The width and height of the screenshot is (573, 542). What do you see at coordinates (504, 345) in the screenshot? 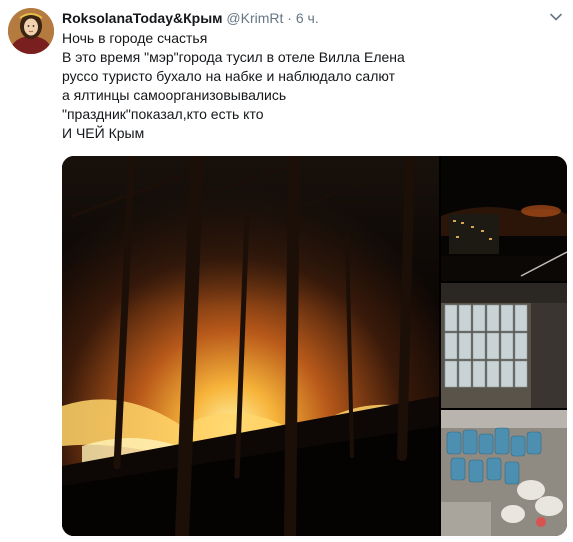
I see `photo-water-bottles-stack` at bounding box center [504, 345].